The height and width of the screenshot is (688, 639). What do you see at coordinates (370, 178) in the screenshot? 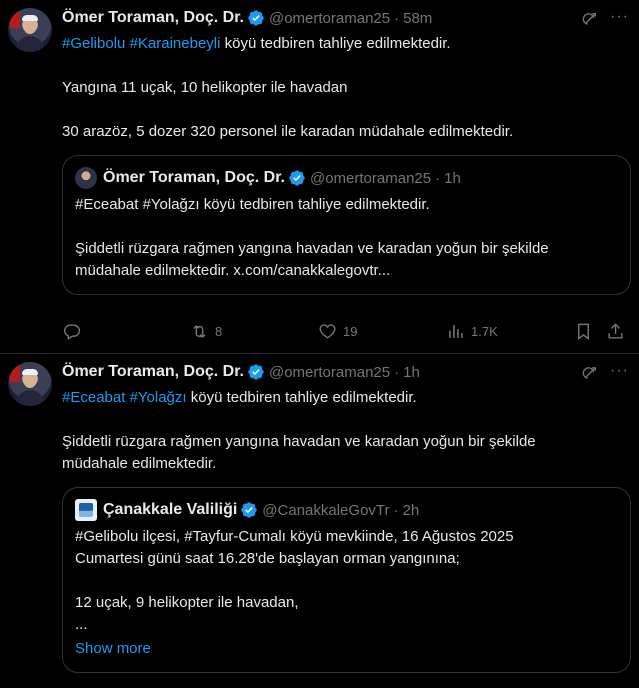
I see `quote-author-handle: @omertoraman25` at bounding box center [370, 178].